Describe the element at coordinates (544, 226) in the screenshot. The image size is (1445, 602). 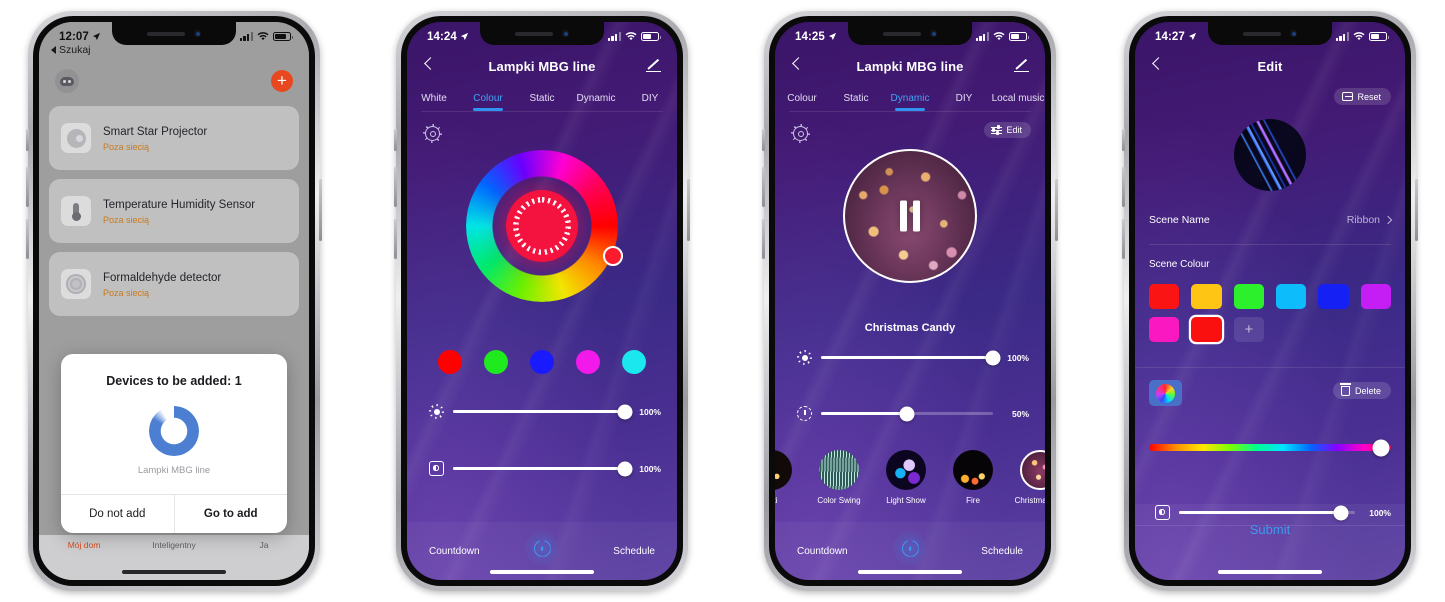
I see `colour-wheel` at that location.